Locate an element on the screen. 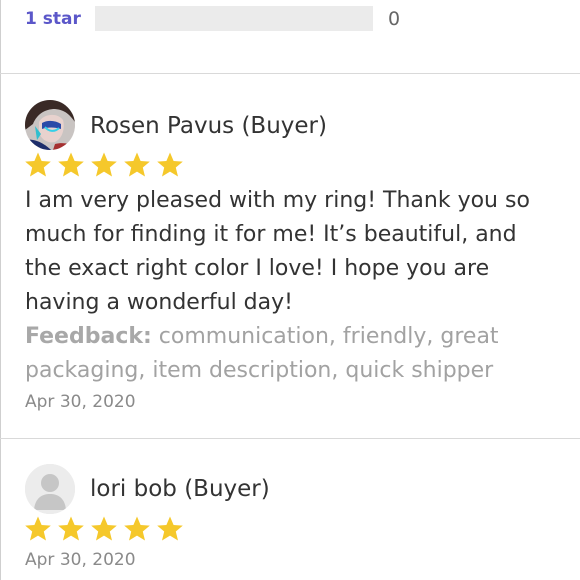  avatar-photo is located at coordinates (50, 125).